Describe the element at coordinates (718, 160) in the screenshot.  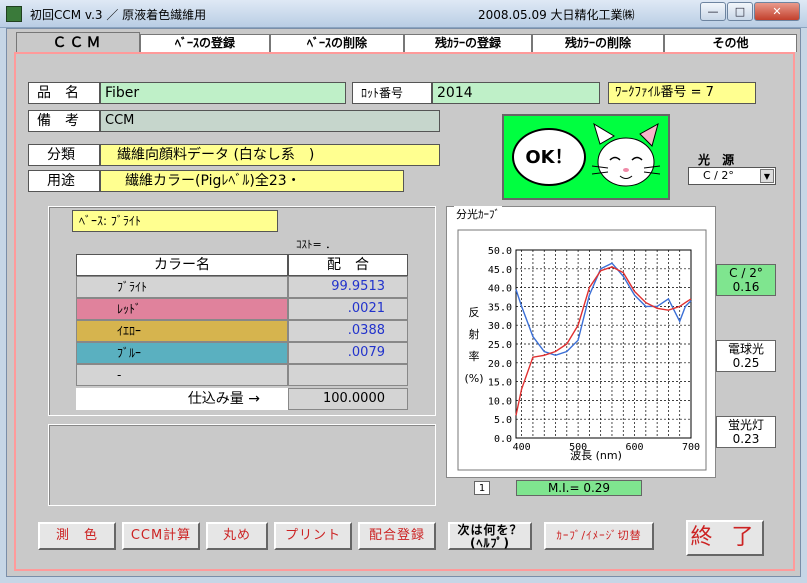
I see `light-source-label: 光 源` at that location.